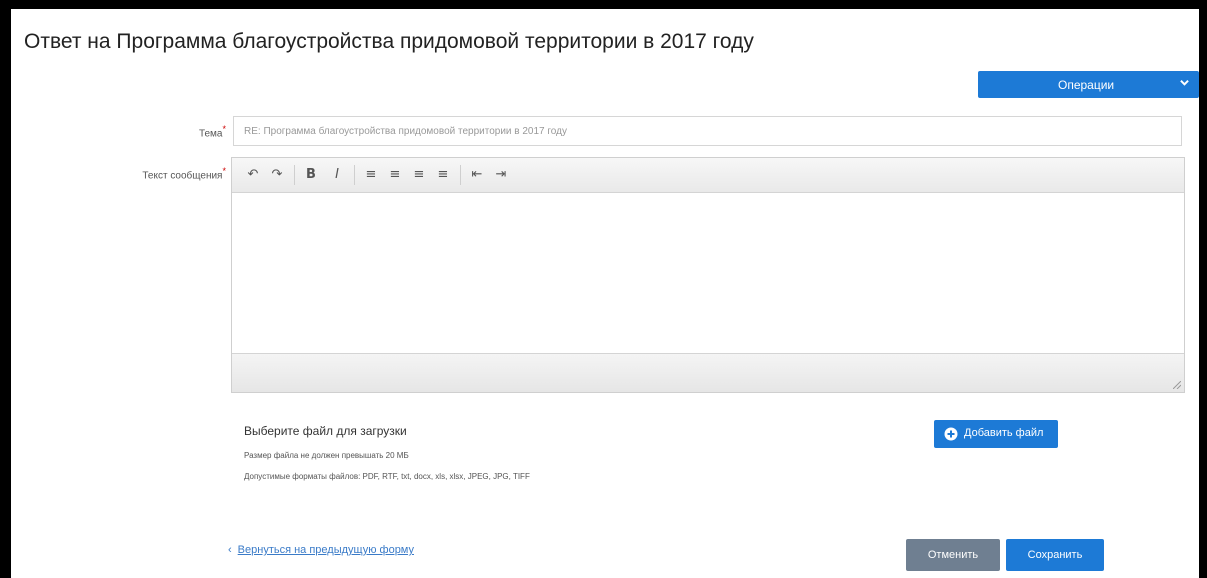  What do you see at coordinates (443, 175) in the screenshot?
I see `align-justify-icon: ≡` at bounding box center [443, 175].